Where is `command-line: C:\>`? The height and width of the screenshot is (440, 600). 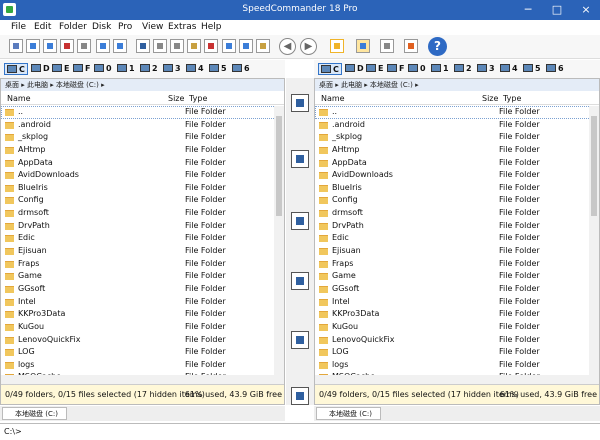 command-line: C:\> is located at coordinates (300, 431).